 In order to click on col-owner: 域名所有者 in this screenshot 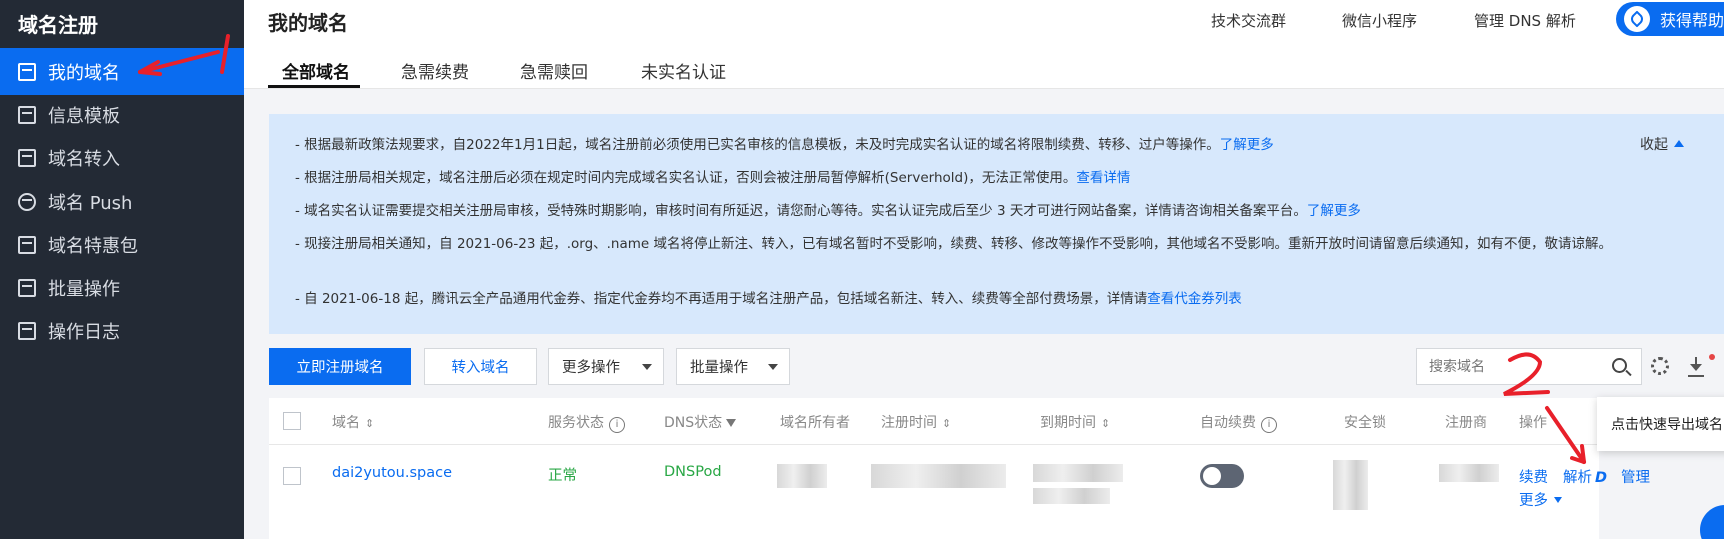, I will do `click(815, 423)`.